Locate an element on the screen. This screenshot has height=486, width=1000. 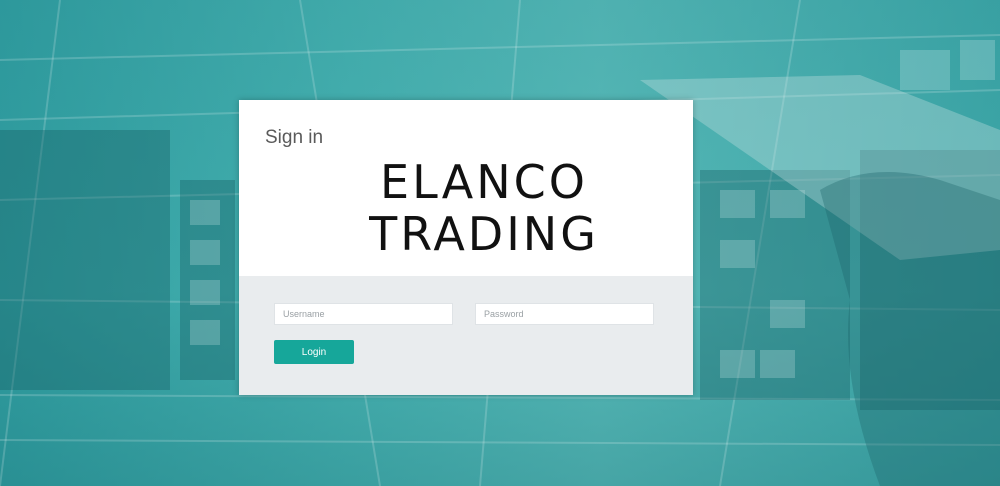
login-button: Login is located at coordinates (314, 352).